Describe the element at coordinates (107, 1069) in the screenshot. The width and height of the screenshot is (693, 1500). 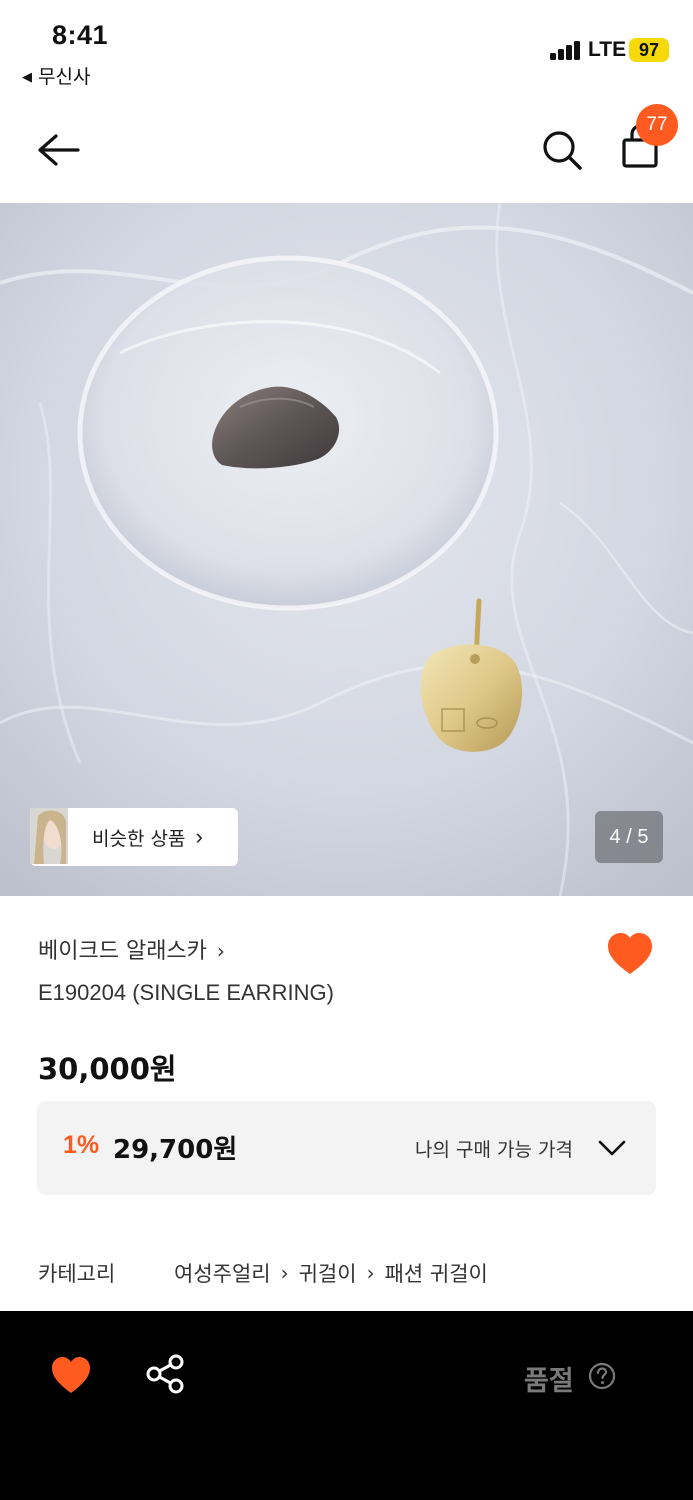
I see `product-price: 30,000원` at that location.